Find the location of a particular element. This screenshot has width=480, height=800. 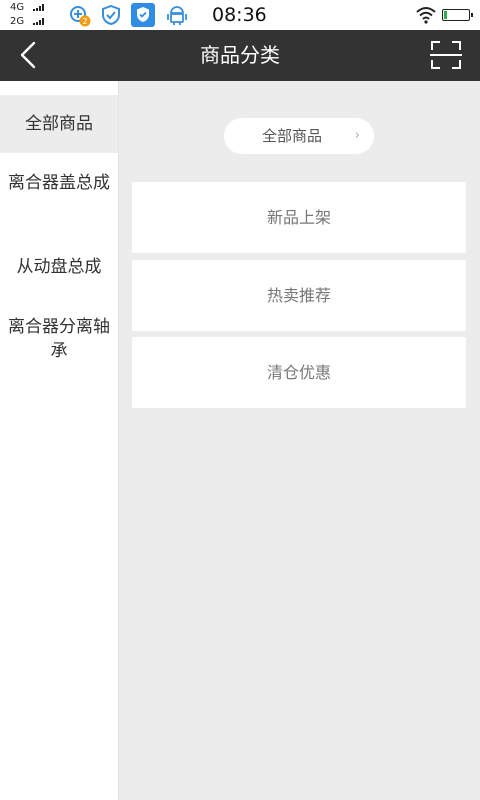

category-pill-button: 全部商品 › is located at coordinates (299, 136).